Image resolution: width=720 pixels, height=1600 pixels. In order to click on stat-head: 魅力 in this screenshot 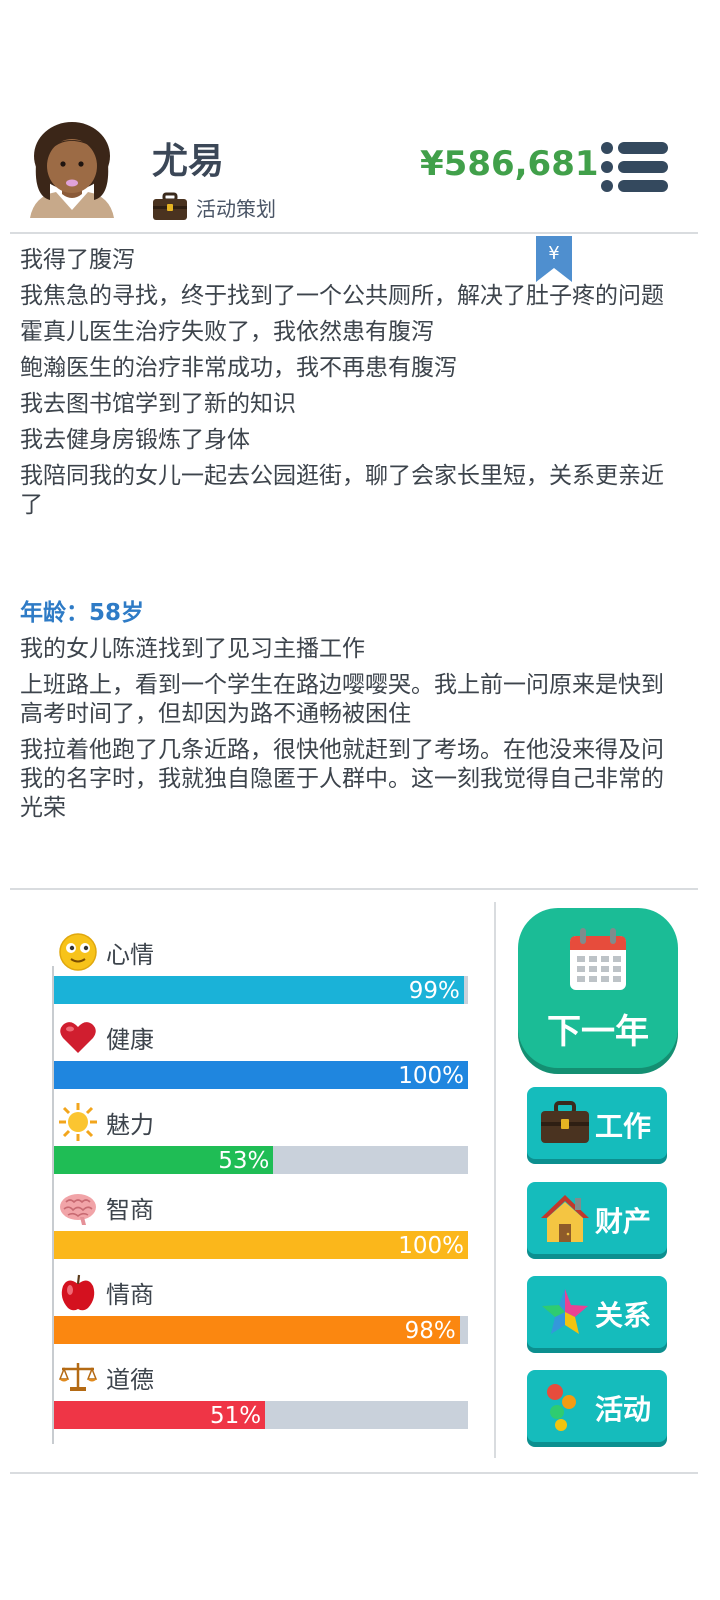, I will do `click(106, 1122)`.